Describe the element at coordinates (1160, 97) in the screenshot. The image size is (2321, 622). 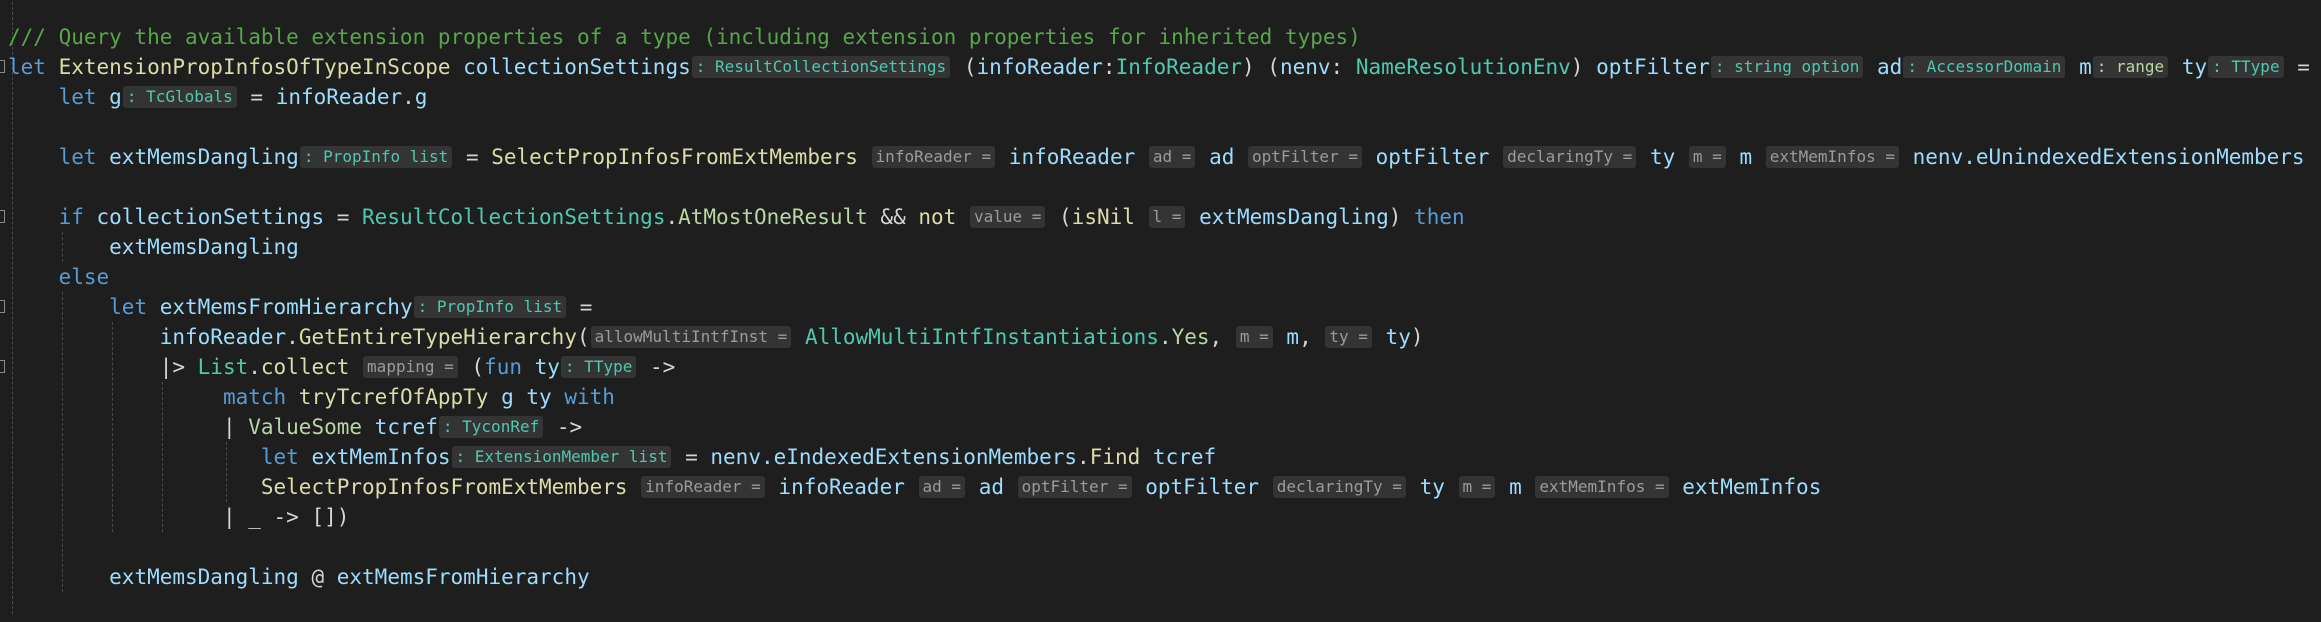
I see `code-line: let g: TcGlobals = infoReader.g` at that location.